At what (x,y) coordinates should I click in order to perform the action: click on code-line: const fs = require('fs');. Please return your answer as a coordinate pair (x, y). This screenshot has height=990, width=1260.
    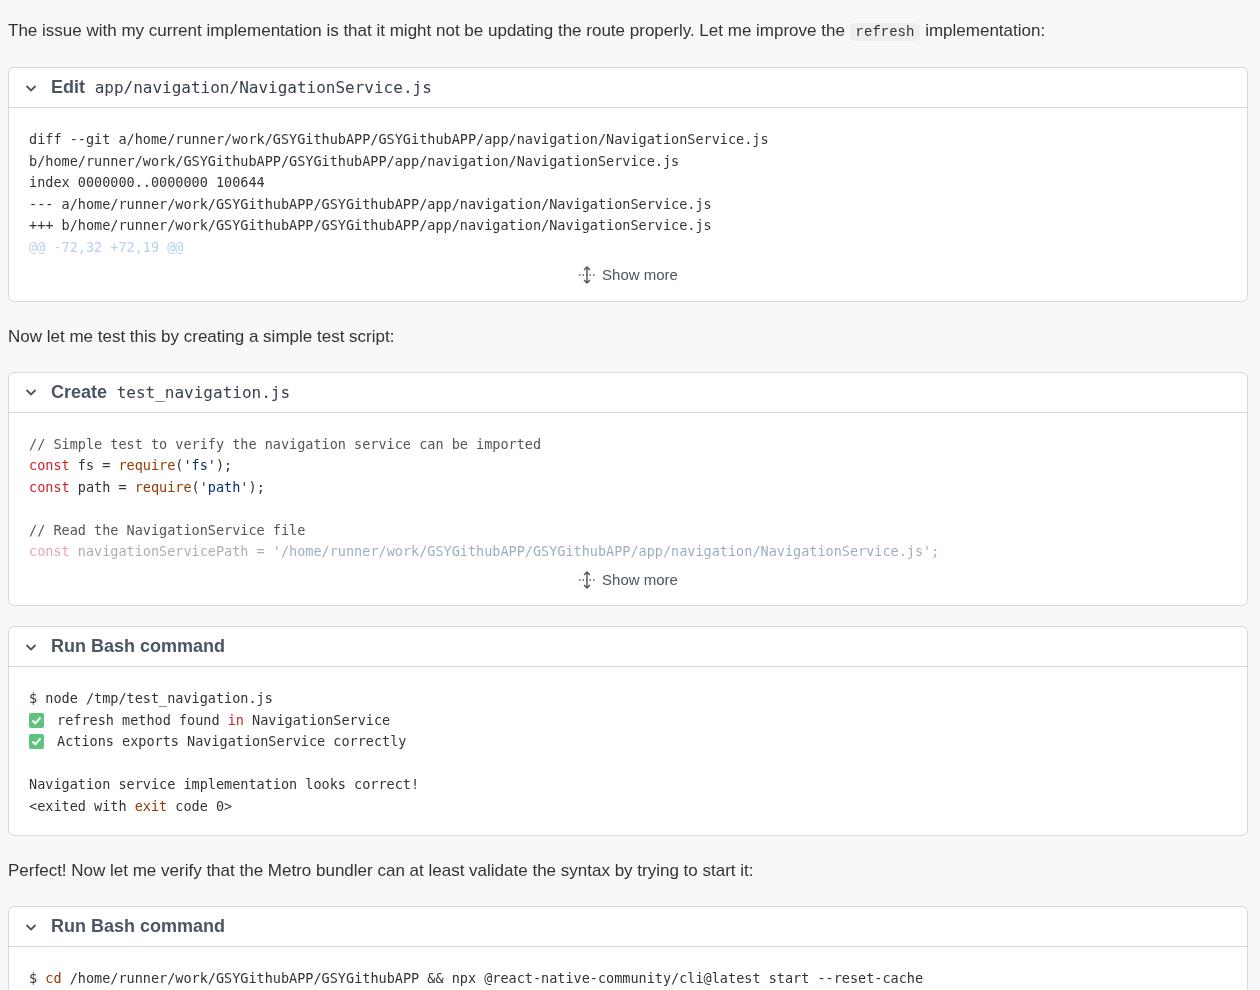
    Looking at the image, I should click on (131, 465).